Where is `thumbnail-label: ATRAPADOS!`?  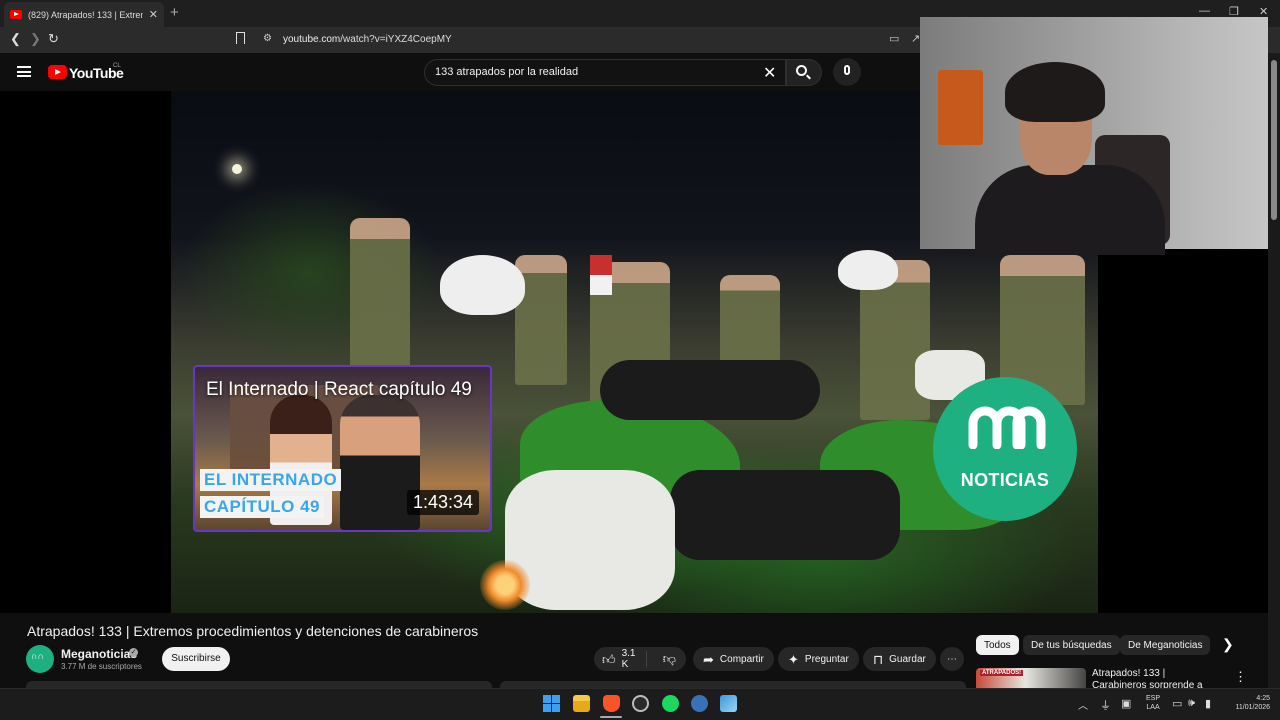 thumbnail-label: ATRAPADOS! is located at coordinates (1002, 673).